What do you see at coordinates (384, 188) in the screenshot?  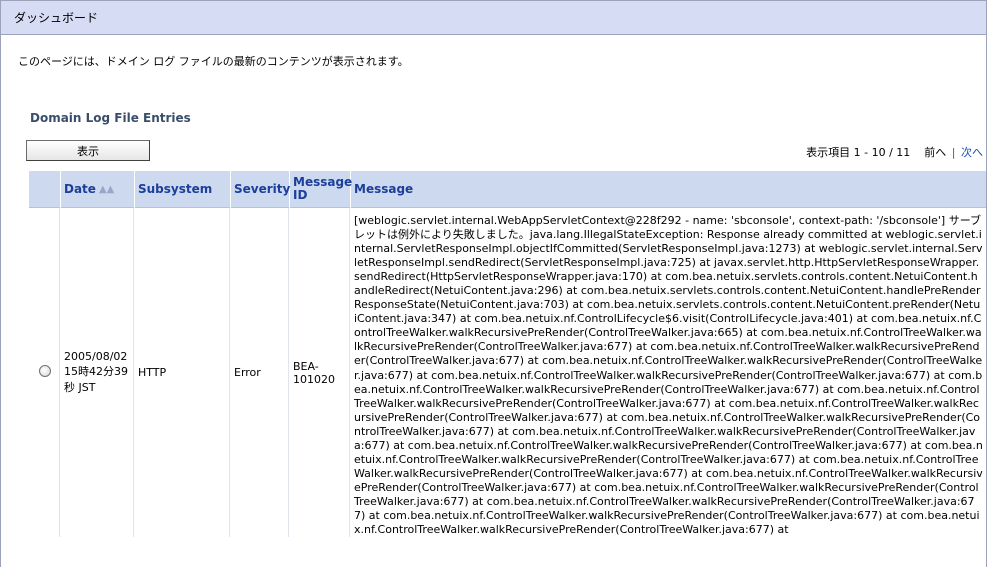 I see `column-header-message-label: Message` at bounding box center [384, 188].